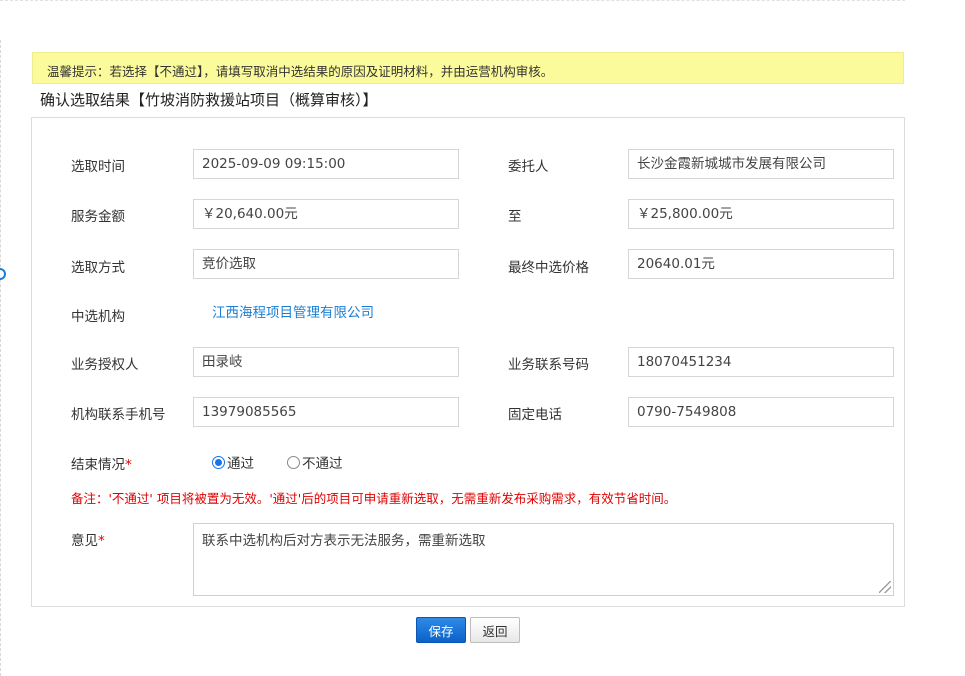 The height and width of the screenshot is (676, 965). What do you see at coordinates (293, 462) in the screenshot?
I see `radio-fail-dot` at bounding box center [293, 462].